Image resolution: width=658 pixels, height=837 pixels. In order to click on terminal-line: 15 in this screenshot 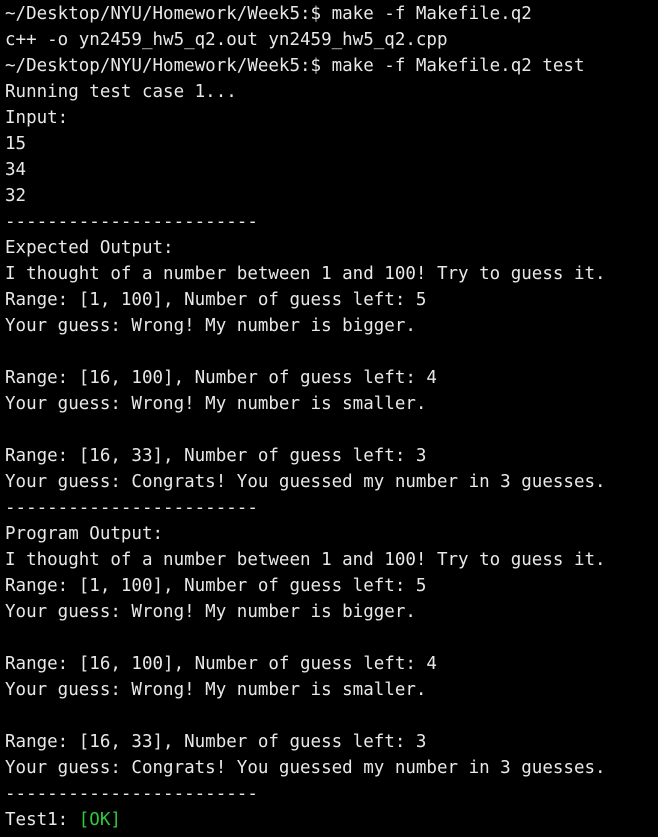, I will do `click(16, 144)`.